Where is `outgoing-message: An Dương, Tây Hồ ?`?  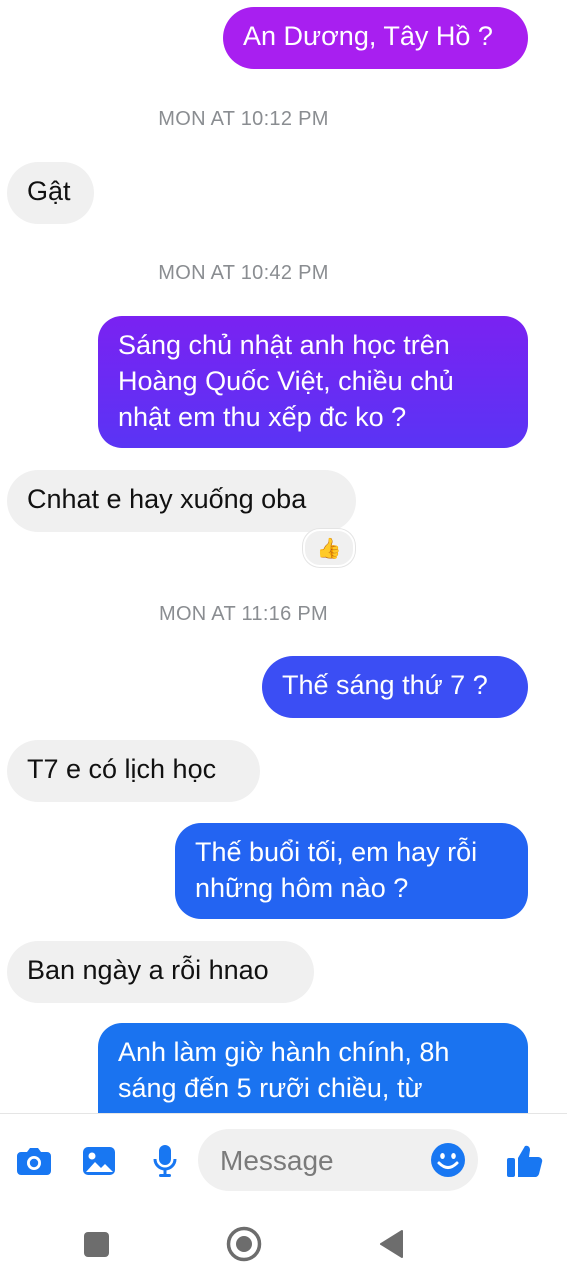
outgoing-message: An Dương, Tây Hồ ? is located at coordinates (375, 38).